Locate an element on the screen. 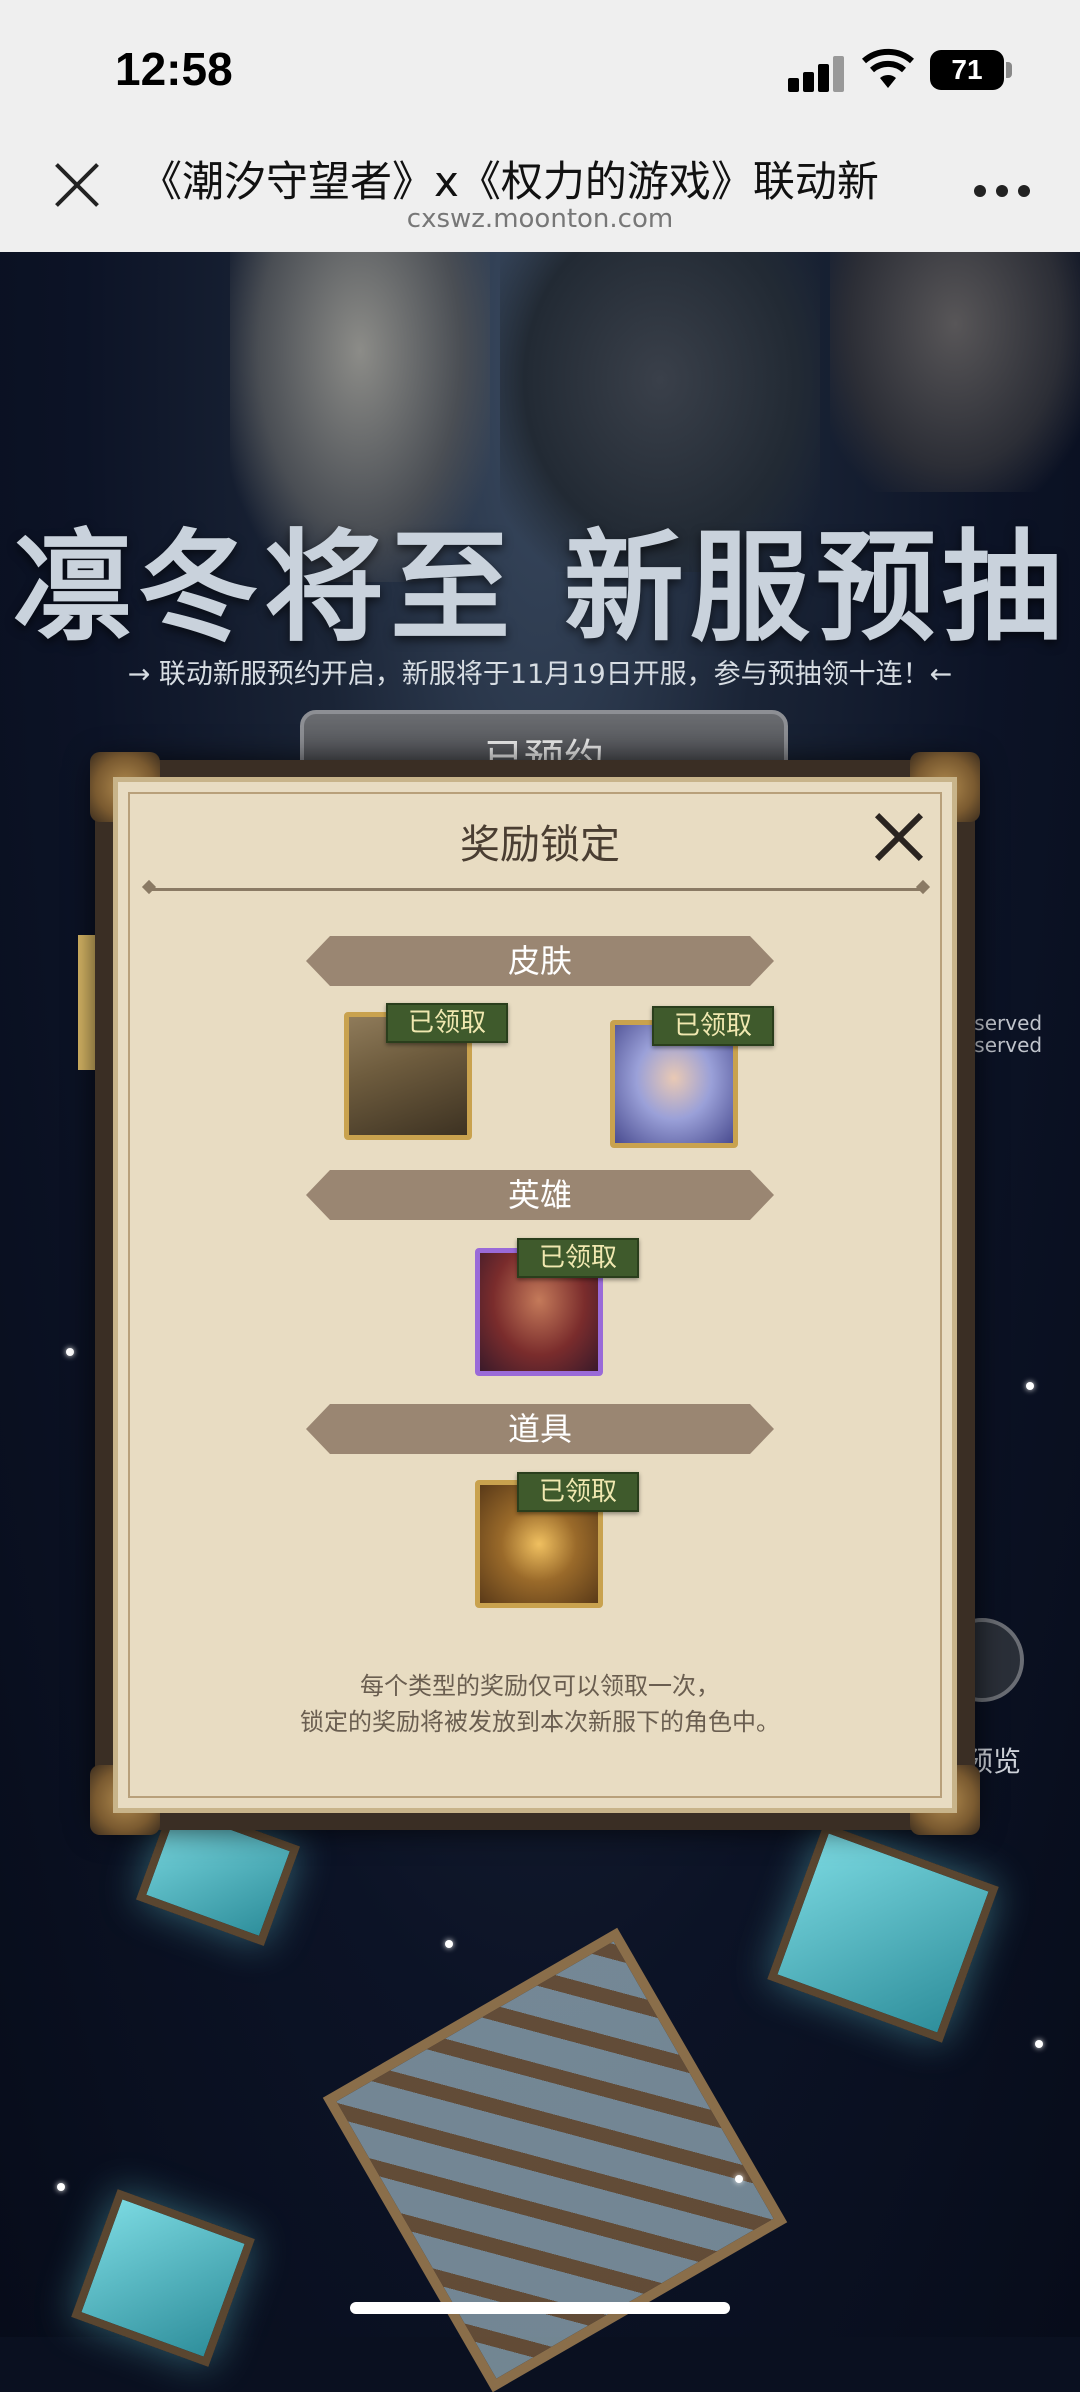  section-header-heroes: 英雄 is located at coordinates (540, 1195).